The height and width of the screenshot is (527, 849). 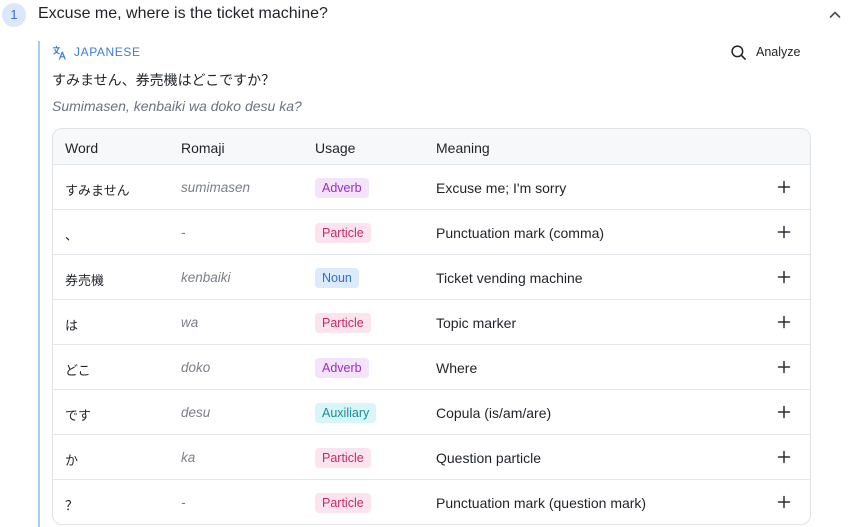 What do you see at coordinates (203, 148) in the screenshot?
I see `header-romaji: Romaji` at bounding box center [203, 148].